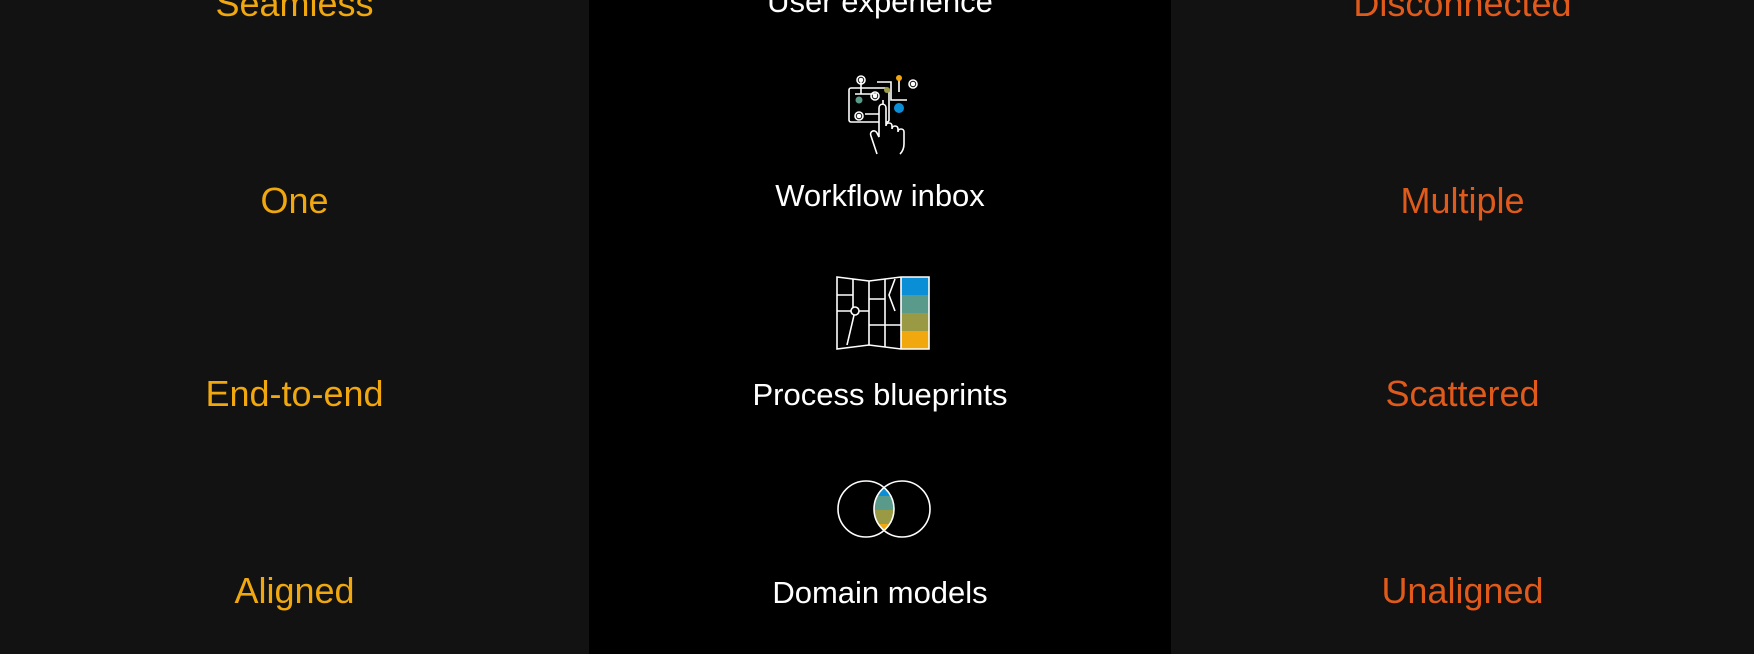  I want to click on venn-diagram-icon, so click(884, 509).